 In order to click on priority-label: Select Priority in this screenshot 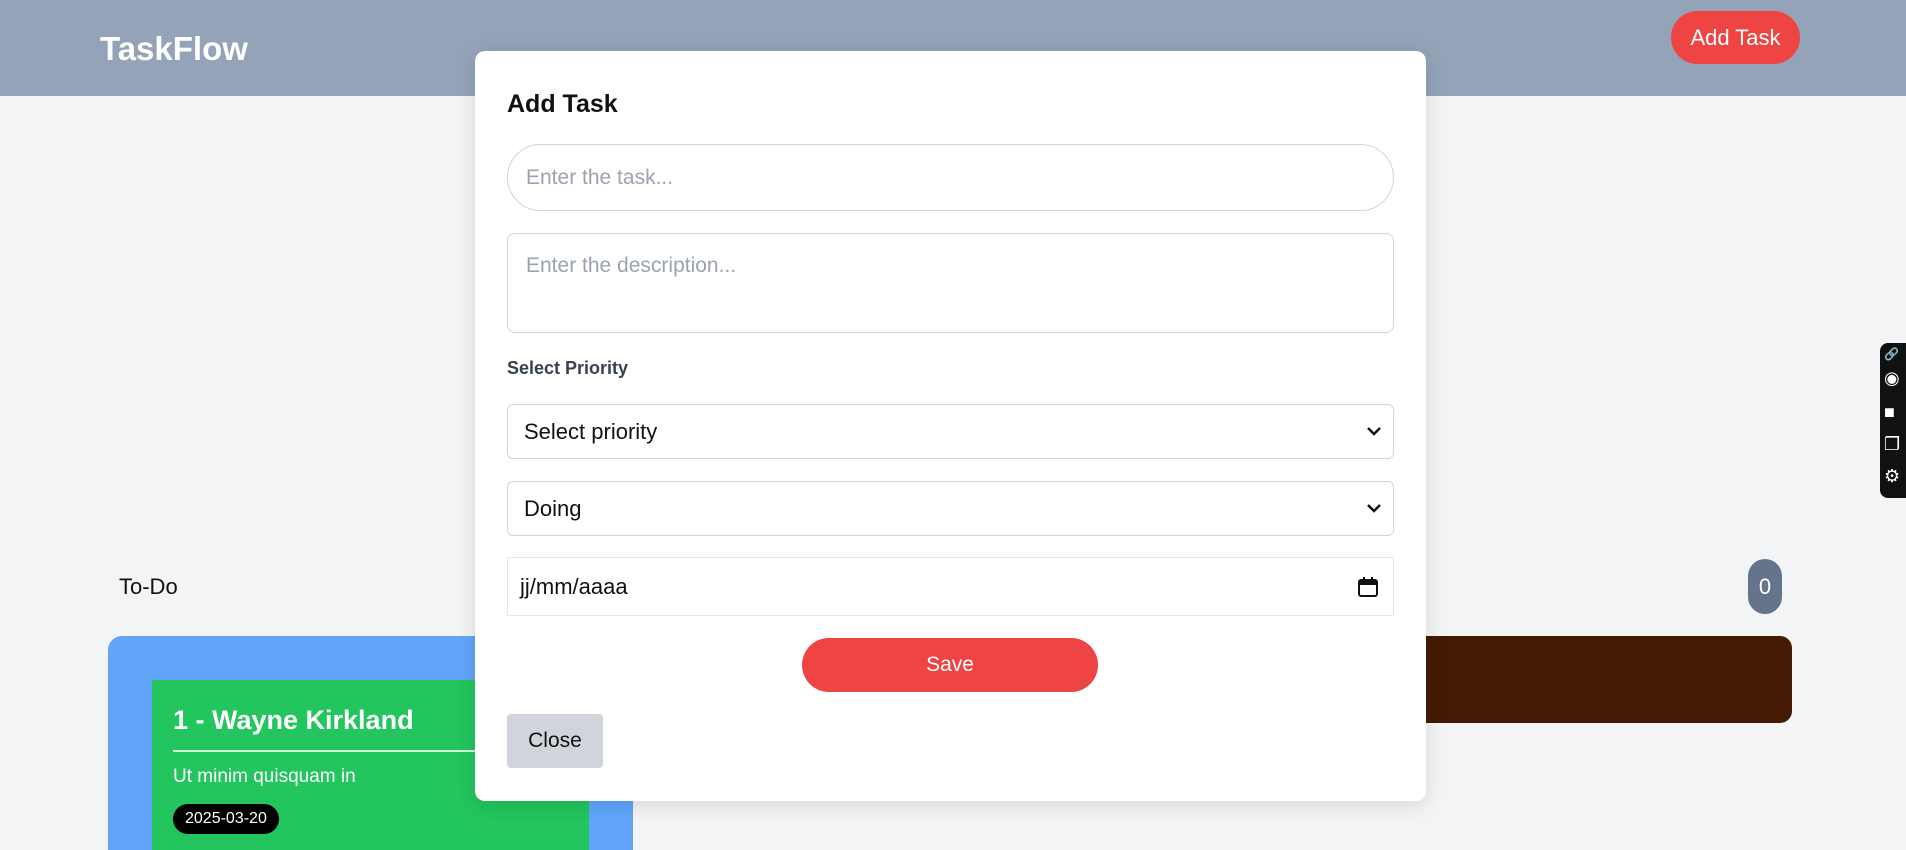, I will do `click(568, 368)`.